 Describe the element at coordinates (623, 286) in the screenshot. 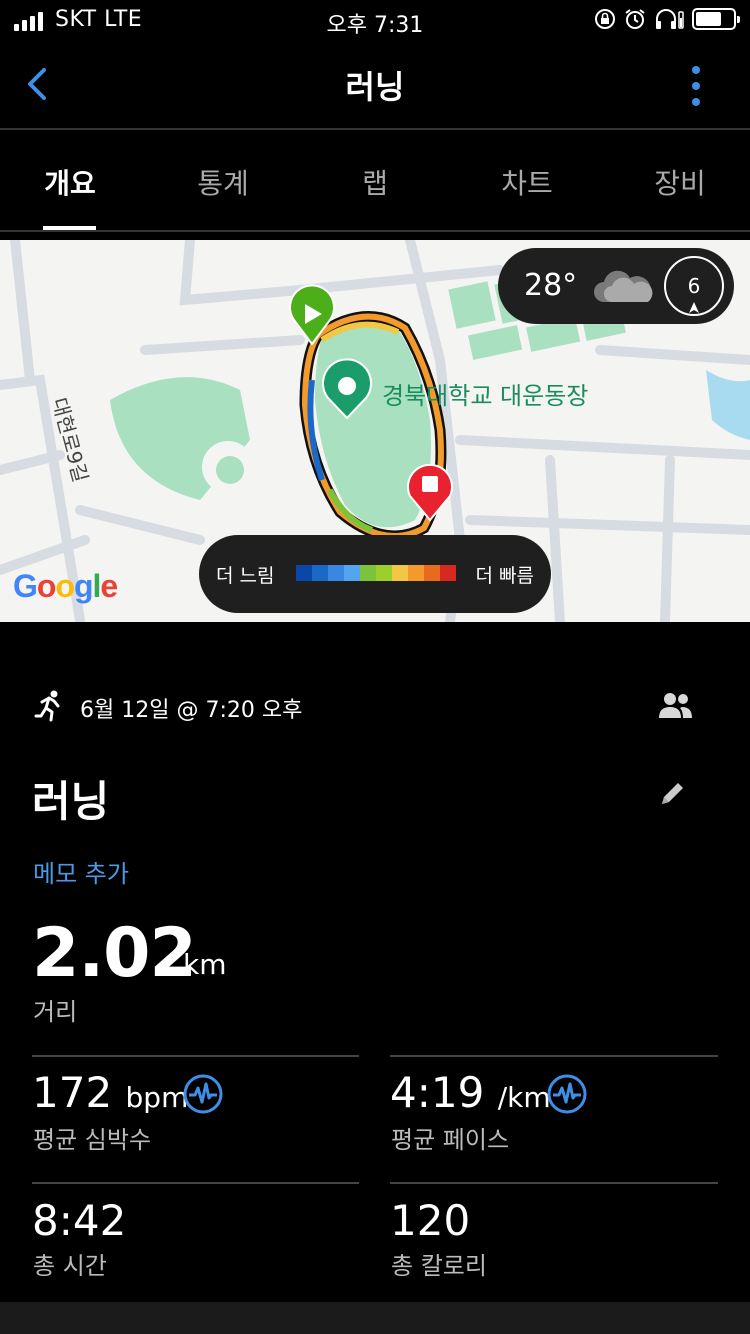

I see `cloud-icon` at that location.